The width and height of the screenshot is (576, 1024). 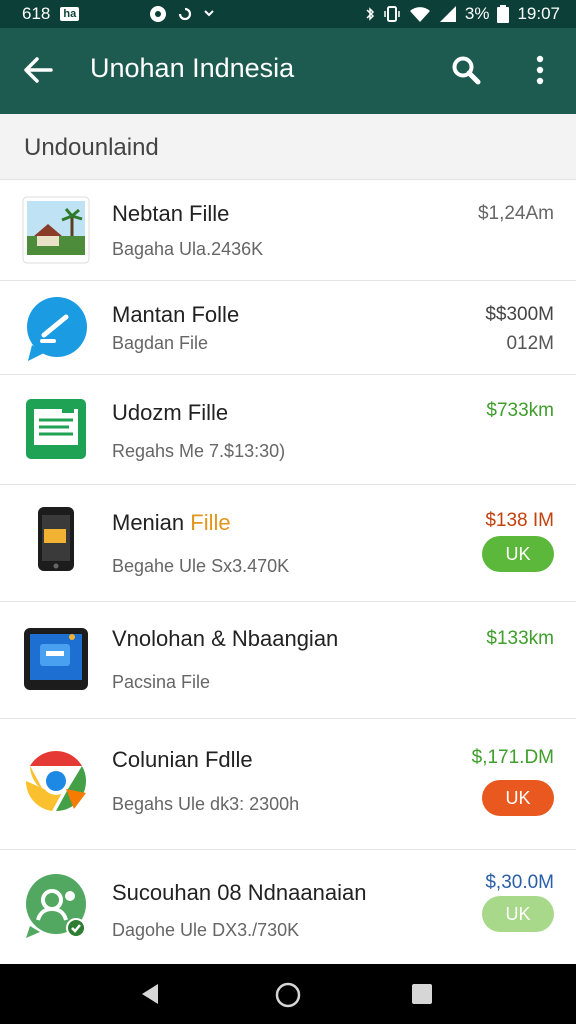 I want to click on item-title: Udozm Fille, so click(x=170, y=412).